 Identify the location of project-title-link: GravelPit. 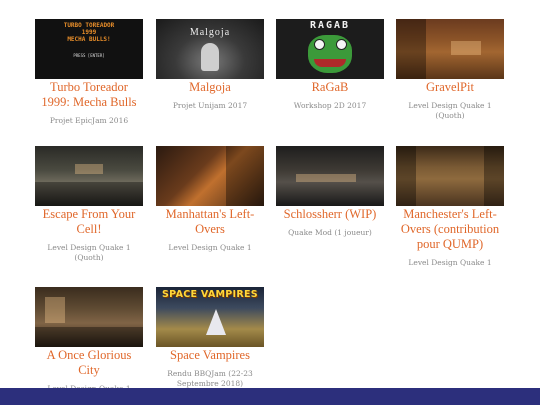
(450, 87).